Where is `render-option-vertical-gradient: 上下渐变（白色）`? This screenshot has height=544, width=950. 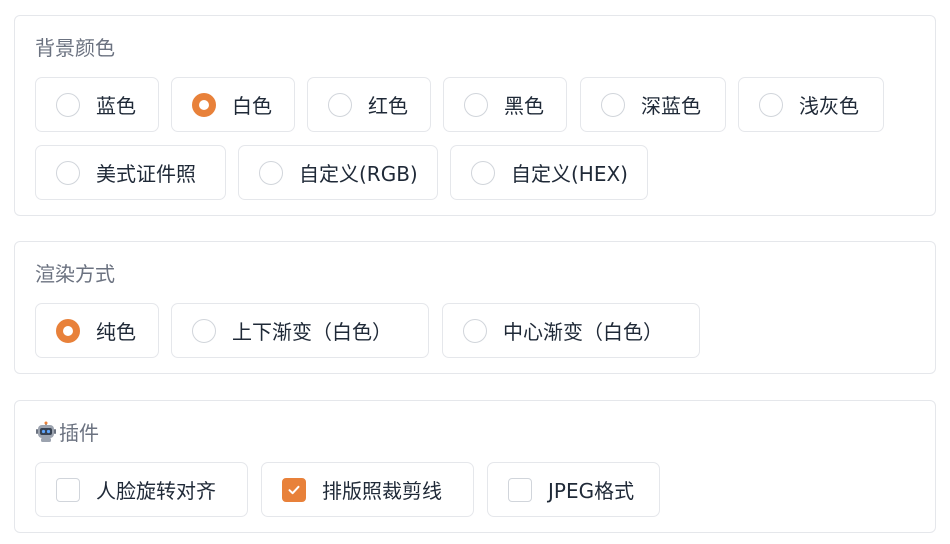
render-option-vertical-gradient: 上下渐变（白色） is located at coordinates (300, 330).